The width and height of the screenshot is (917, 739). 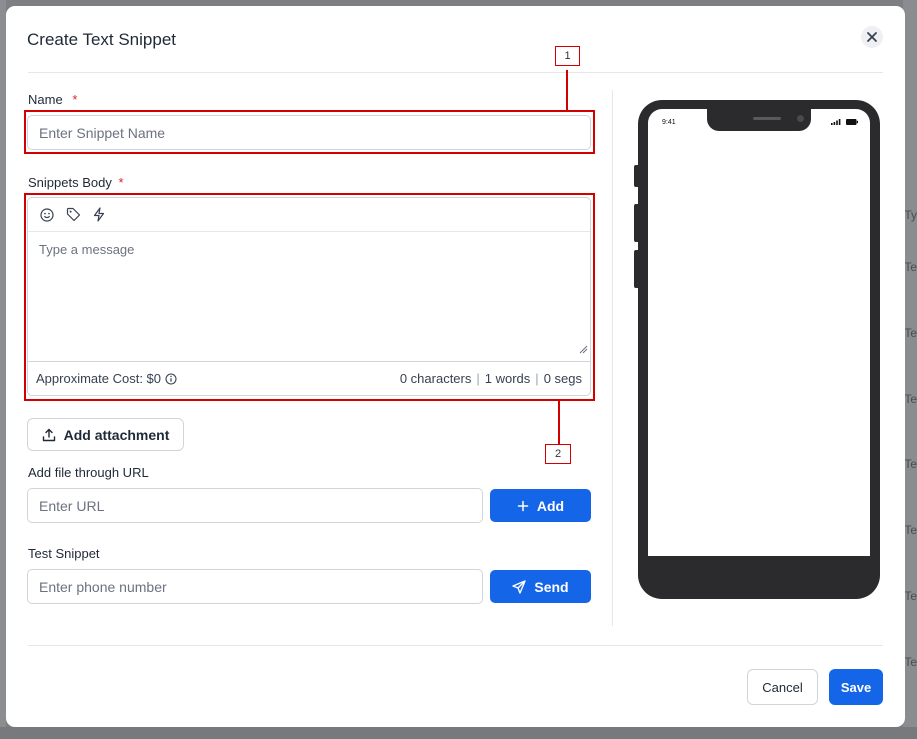 I want to click on phone-number-input, so click(x=255, y=586).